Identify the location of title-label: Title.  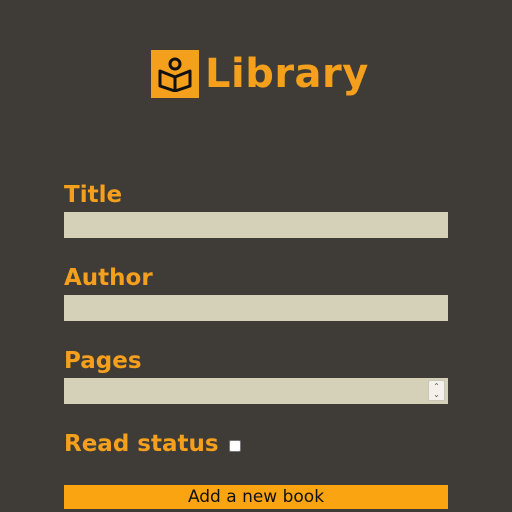
(93, 195).